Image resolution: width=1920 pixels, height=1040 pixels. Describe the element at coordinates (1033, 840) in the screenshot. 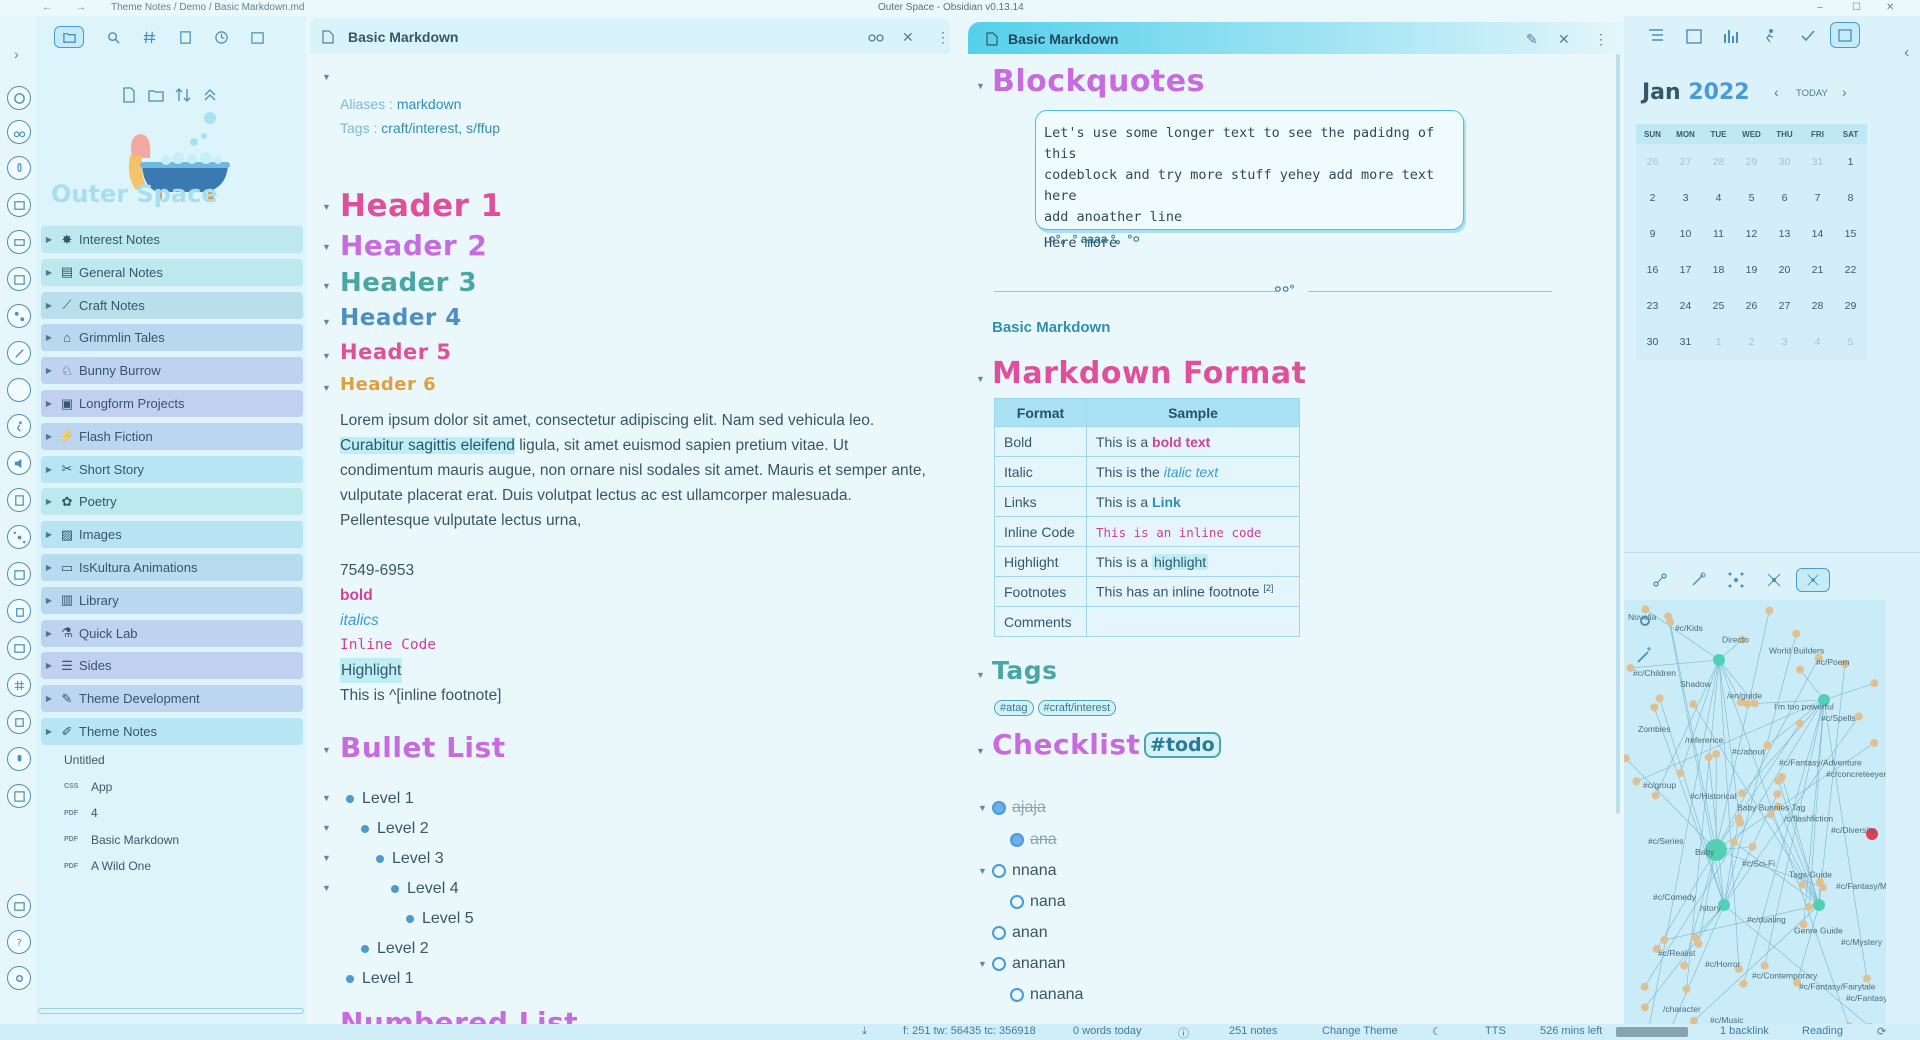

I see `checklist-item: ana` at that location.